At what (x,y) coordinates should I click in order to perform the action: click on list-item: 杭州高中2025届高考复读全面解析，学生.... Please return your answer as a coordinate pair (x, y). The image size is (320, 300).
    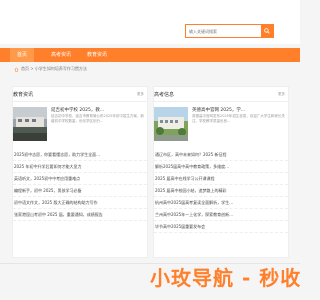
    Looking at the image, I should click on (221, 203).